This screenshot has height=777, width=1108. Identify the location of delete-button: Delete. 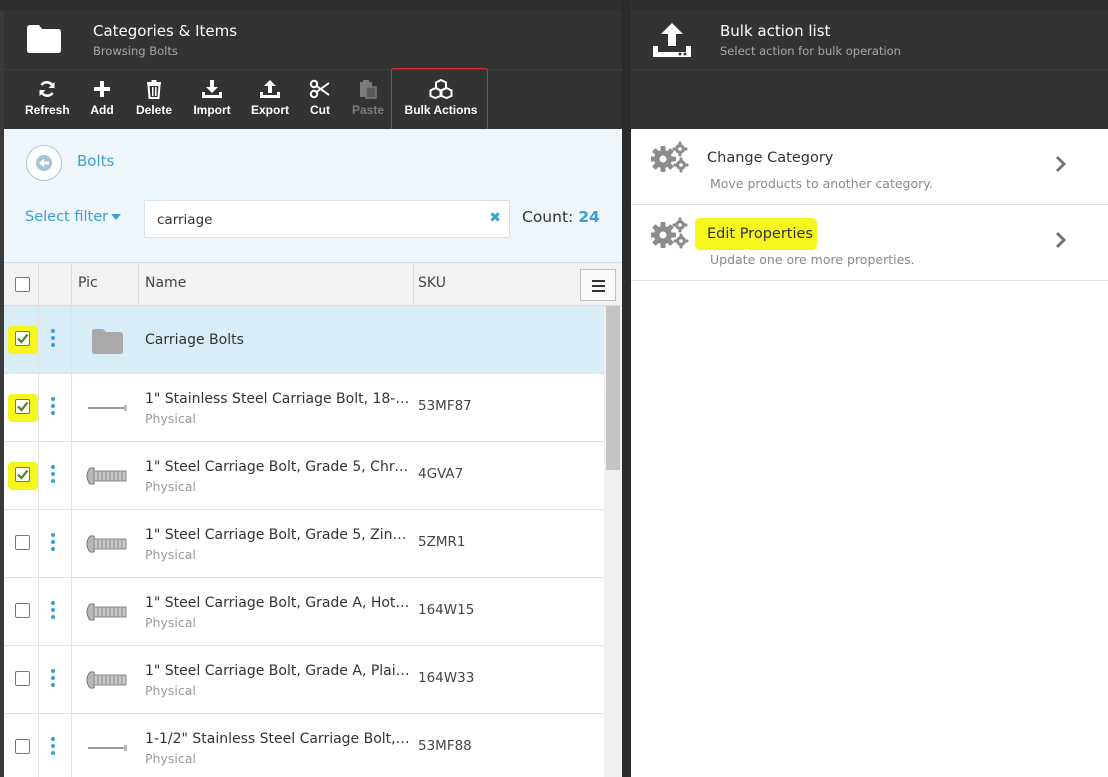
(154, 100).